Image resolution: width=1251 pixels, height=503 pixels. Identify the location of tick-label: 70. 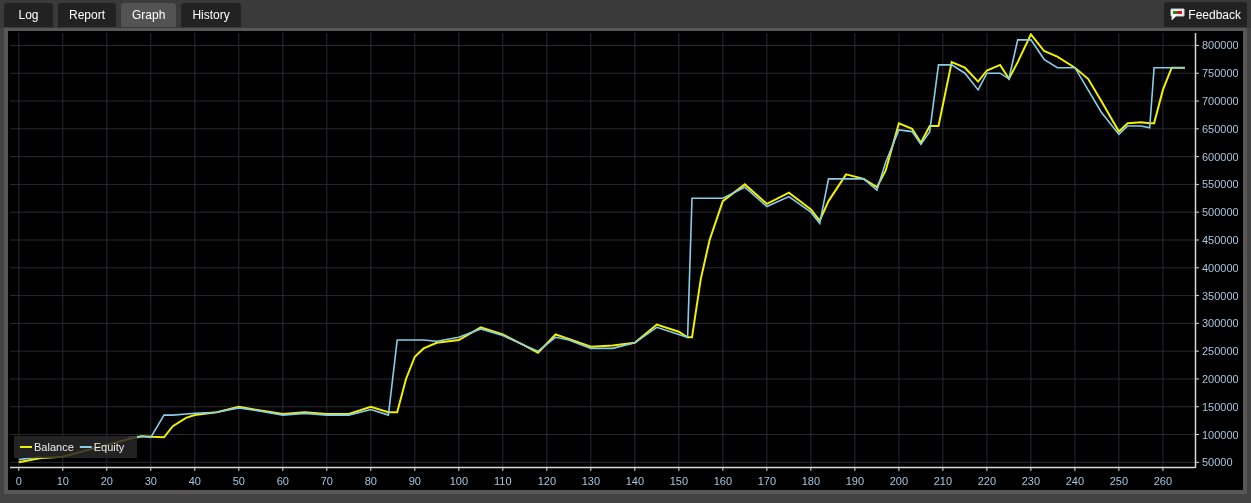
(326, 481).